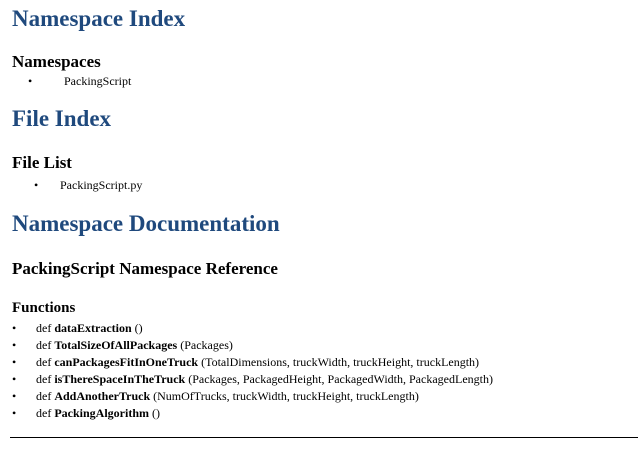 This screenshot has width=643, height=449. What do you see at coordinates (324, 437) in the screenshot?
I see `horizontal-rule` at bounding box center [324, 437].